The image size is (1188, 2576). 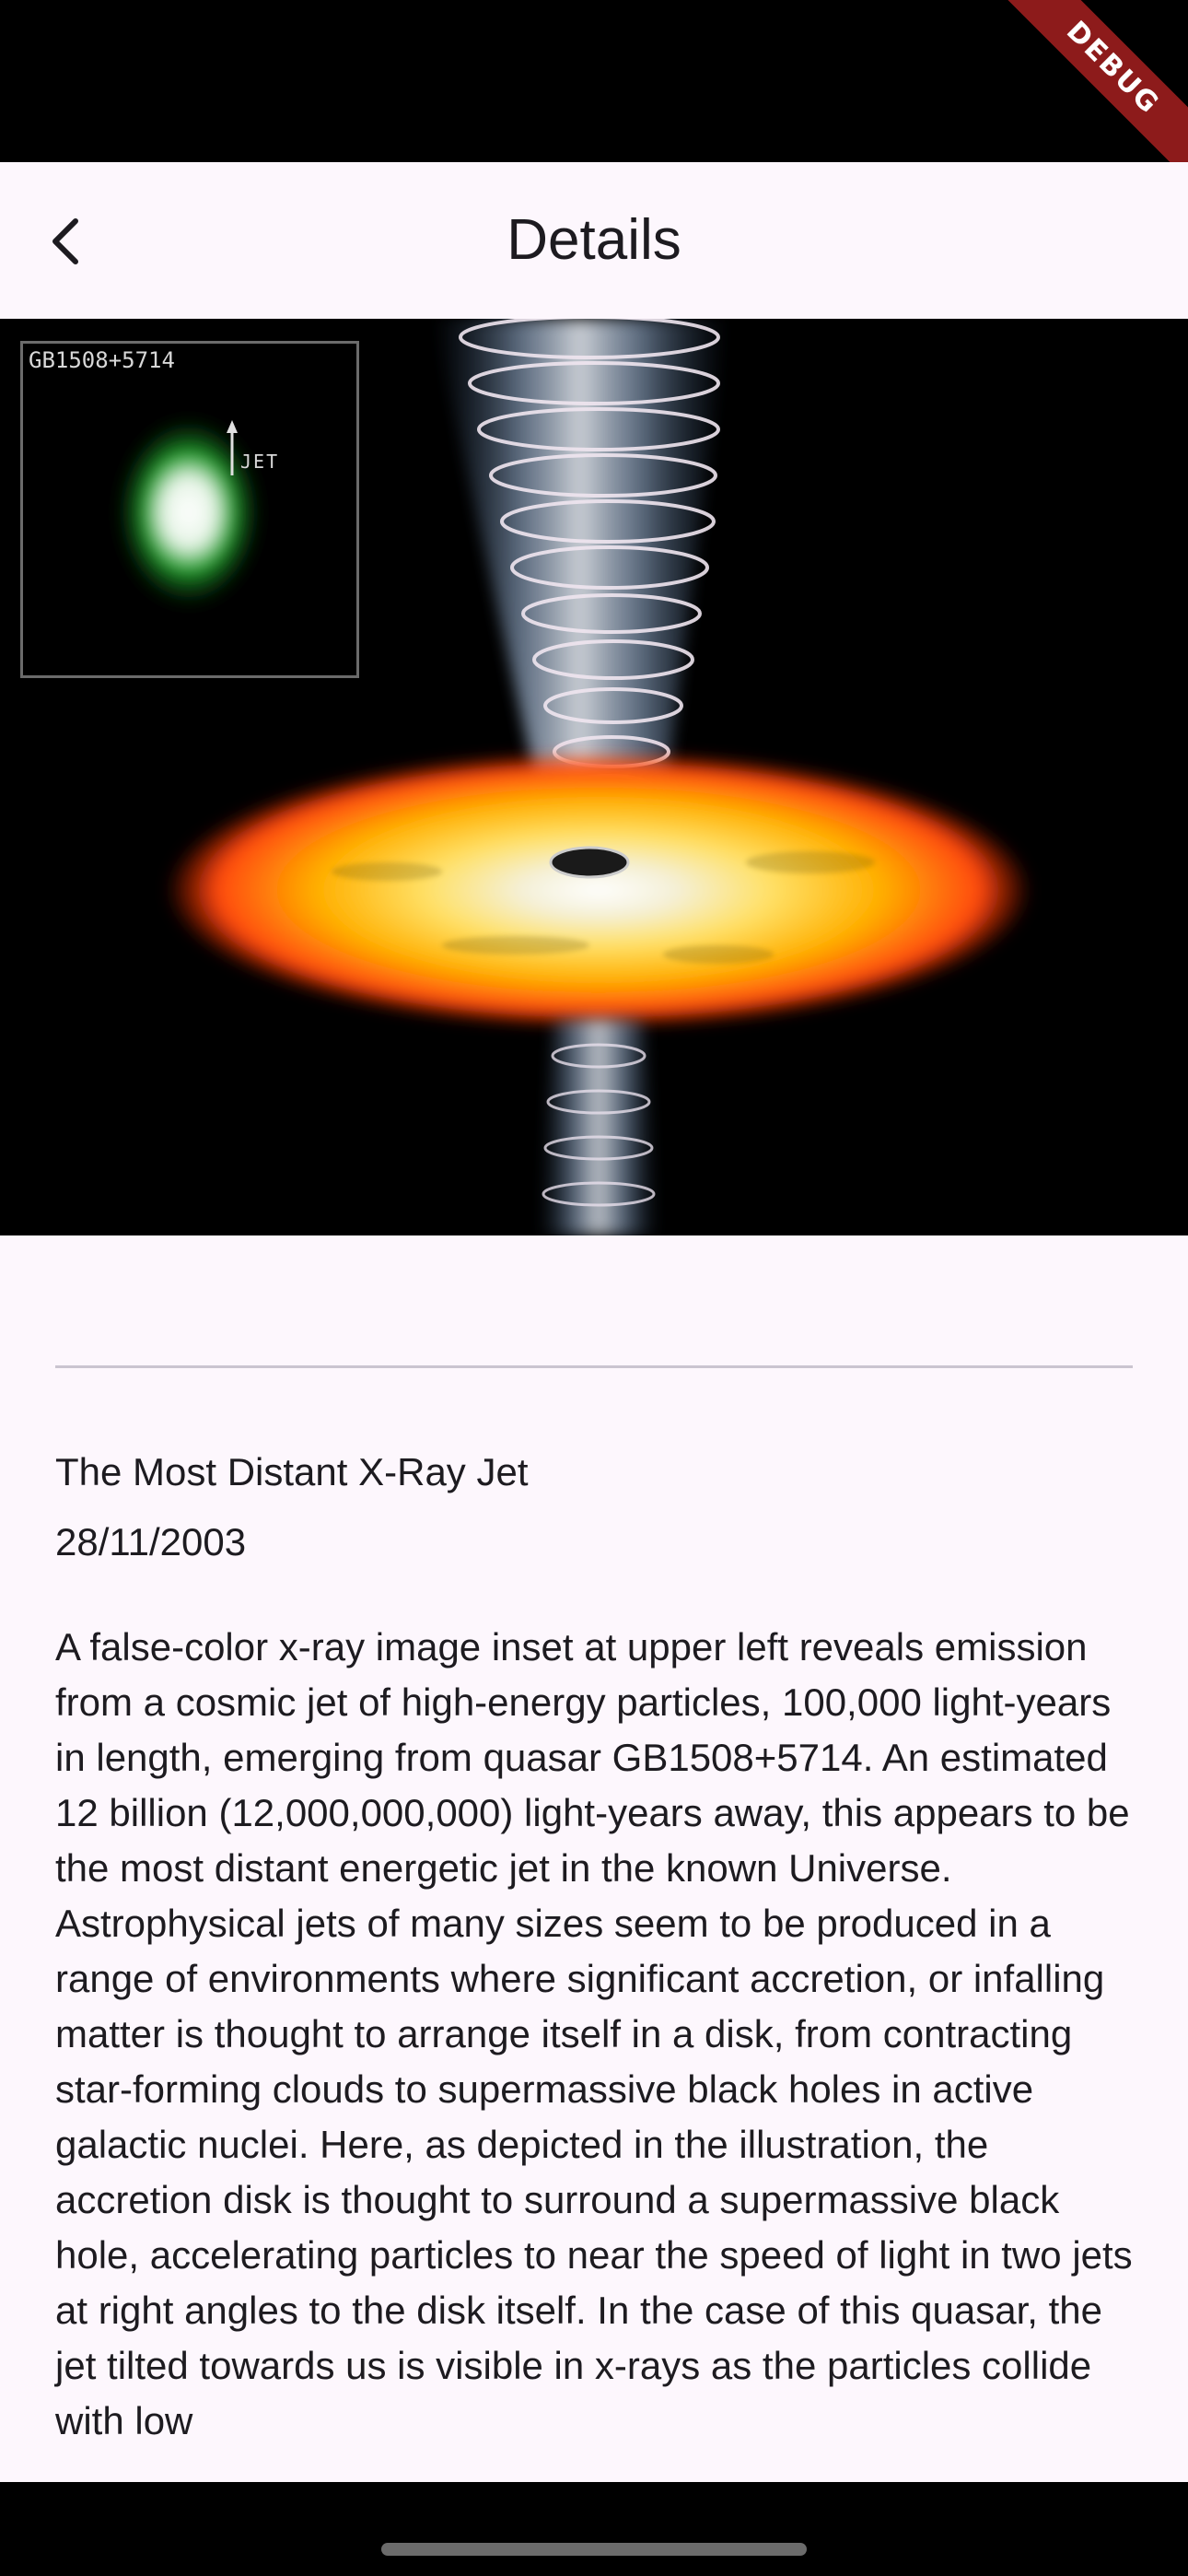 What do you see at coordinates (594, 81) in the screenshot?
I see `status-bar` at bounding box center [594, 81].